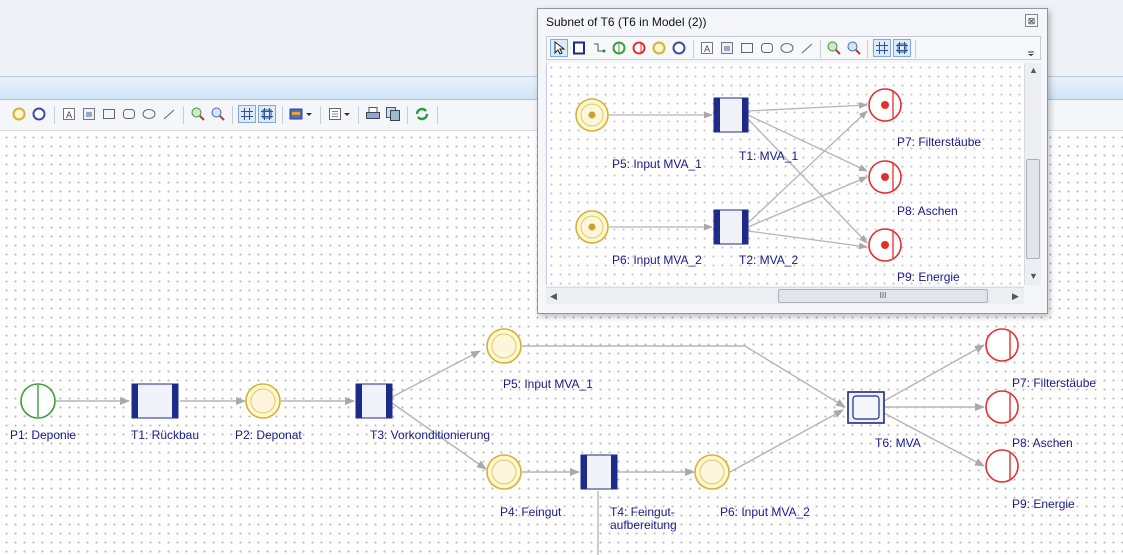 The width and height of the screenshot is (1123, 555). What do you see at coordinates (643, 525) in the screenshot?
I see `transition-label-t4-line2: aufbereitung` at bounding box center [643, 525].